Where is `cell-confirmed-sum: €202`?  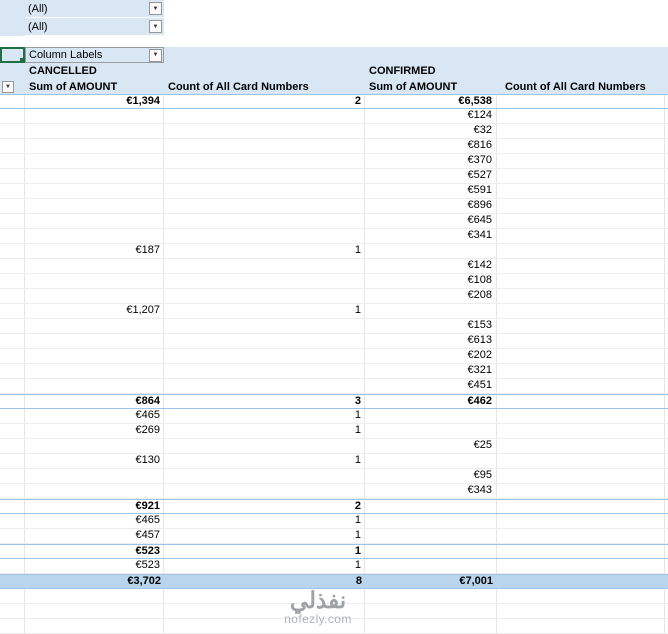
cell-confirmed-sum: €202 is located at coordinates (431, 356).